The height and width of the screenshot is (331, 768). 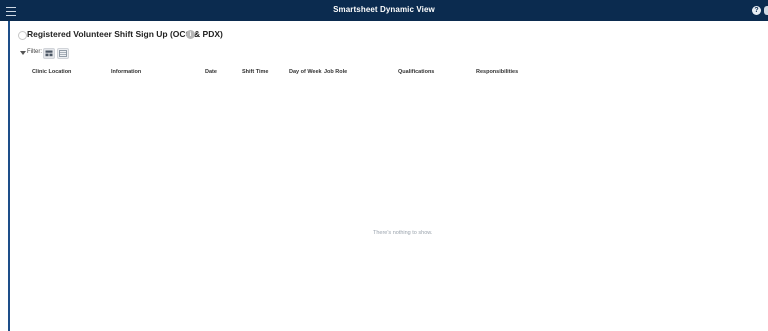 I want to click on filter-grid-view-button, so click(x=63, y=53).